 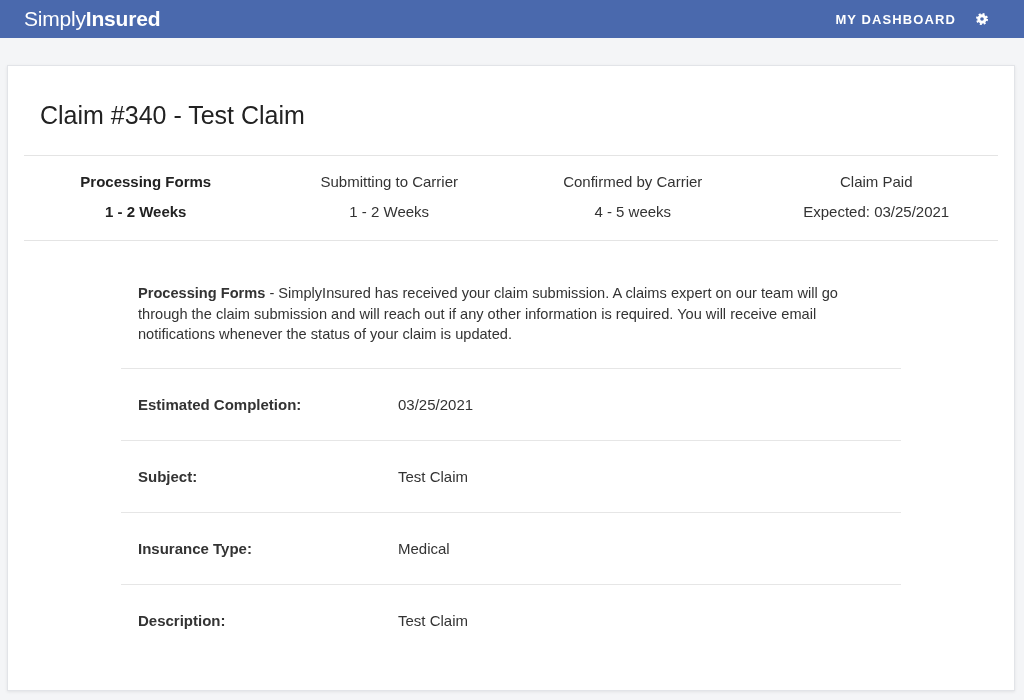 What do you see at coordinates (876, 182) in the screenshot?
I see `step-label: Claim Paid` at bounding box center [876, 182].